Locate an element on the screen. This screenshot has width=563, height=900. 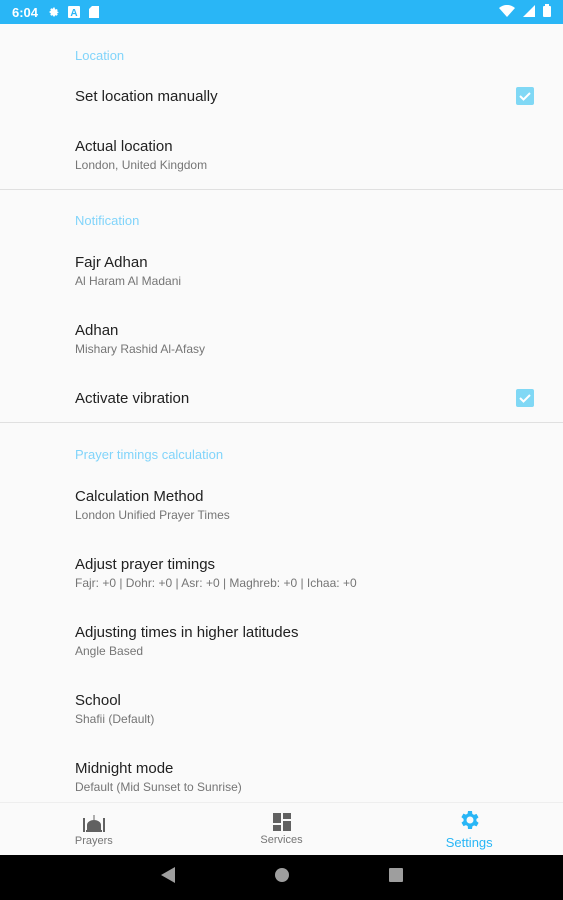
nav-settings-label: Settings is located at coordinates (469, 842).